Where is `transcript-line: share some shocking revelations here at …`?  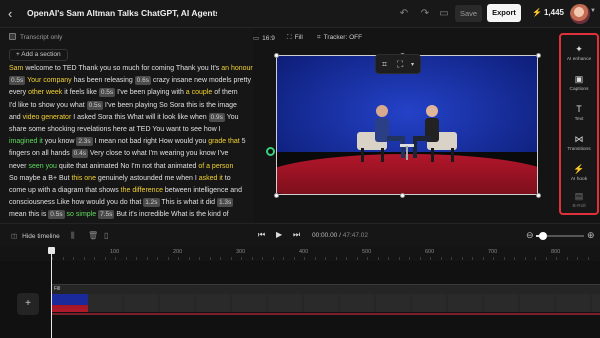 transcript-line: share some shocking revelations here at … is located at coordinates (131, 130).